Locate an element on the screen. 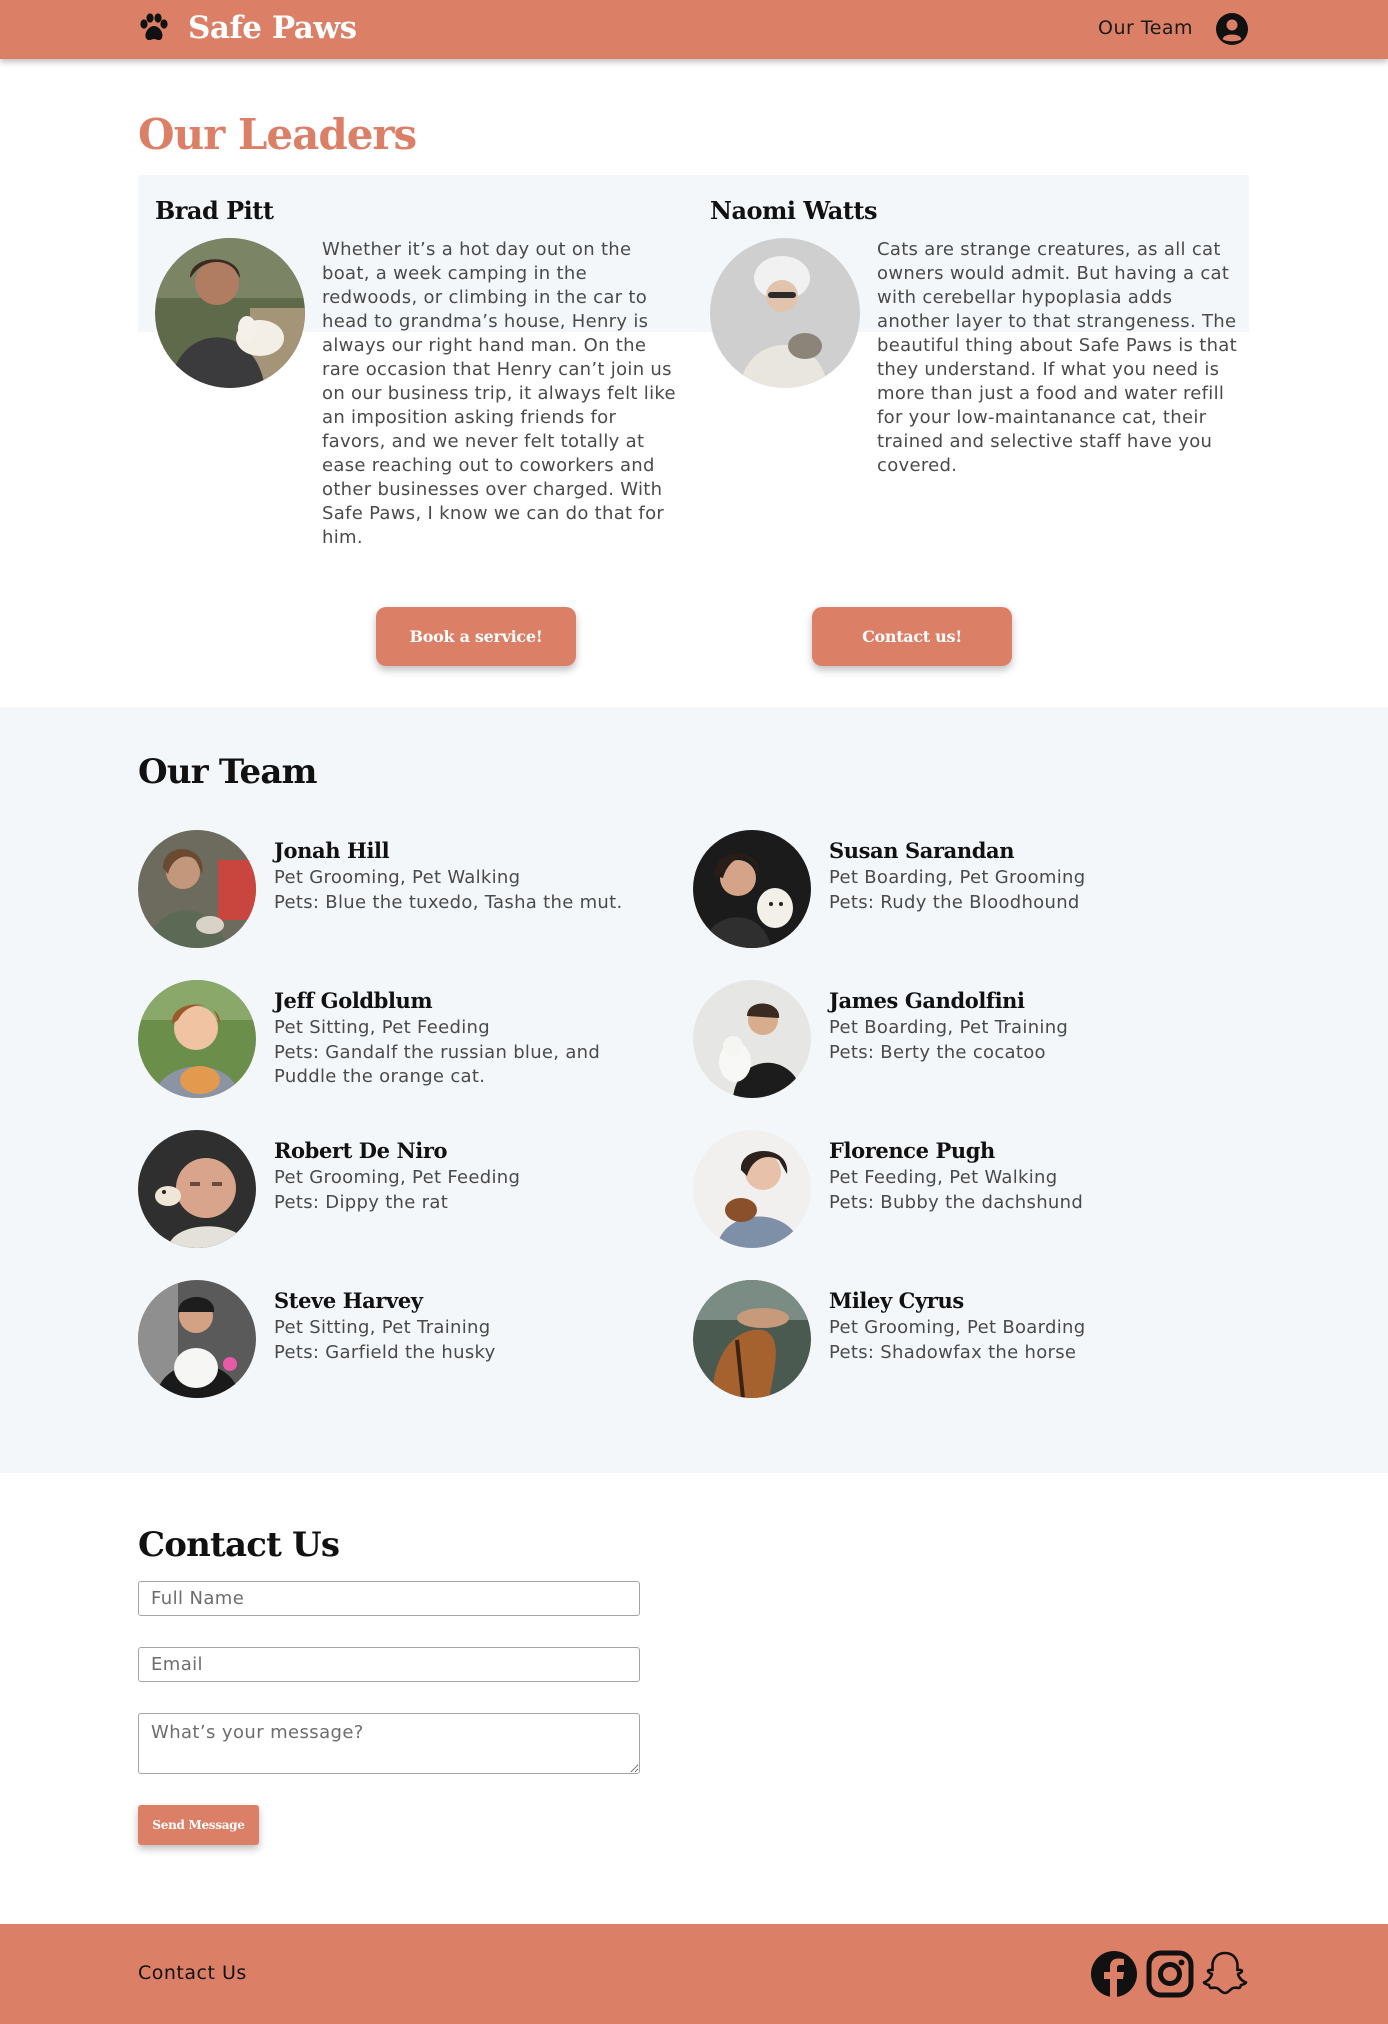  instagram-icon is located at coordinates (1170, 1974).